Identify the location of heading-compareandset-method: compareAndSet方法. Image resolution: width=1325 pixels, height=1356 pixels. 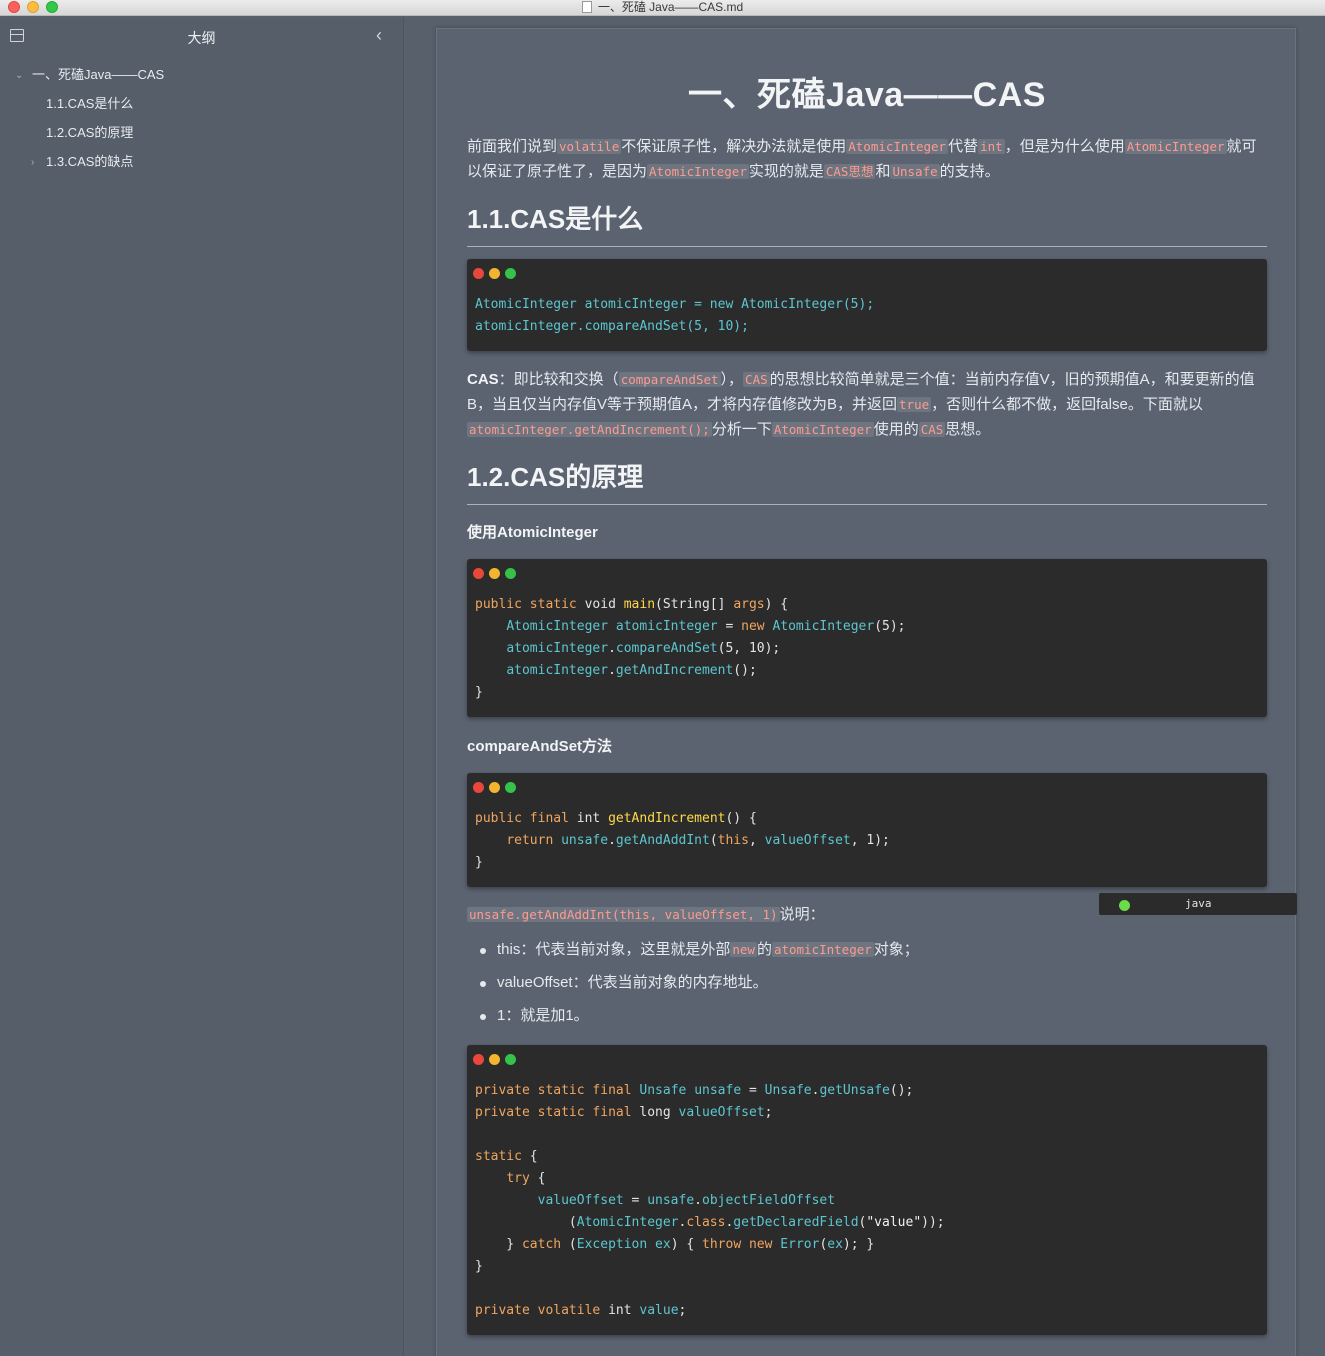
(540, 746).